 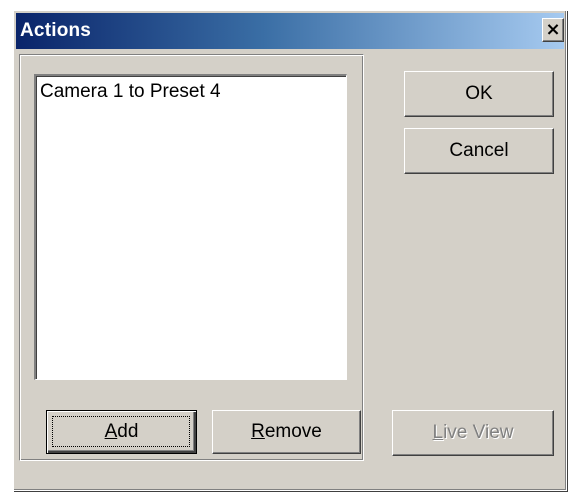 I want to click on add-button: Add, so click(x=121, y=432).